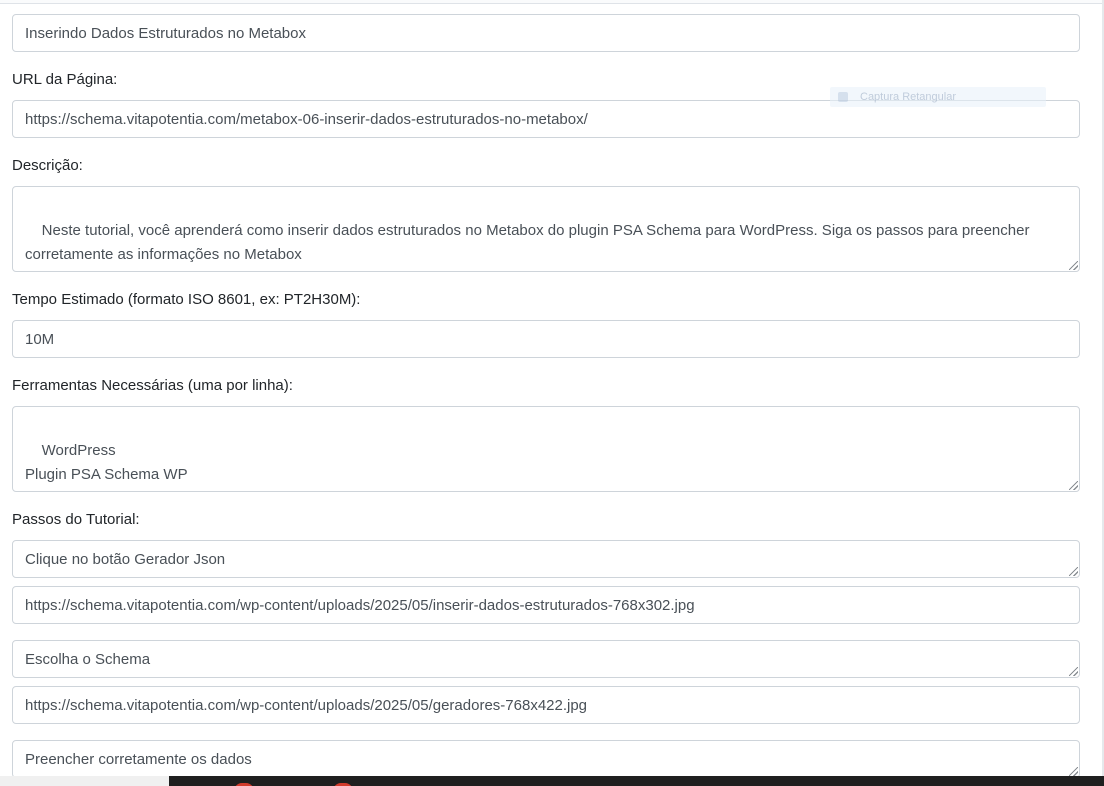 This screenshot has height=786, width=1104. What do you see at coordinates (47, 165) in the screenshot?
I see `description-label: Descrição:` at bounding box center [47, 165].